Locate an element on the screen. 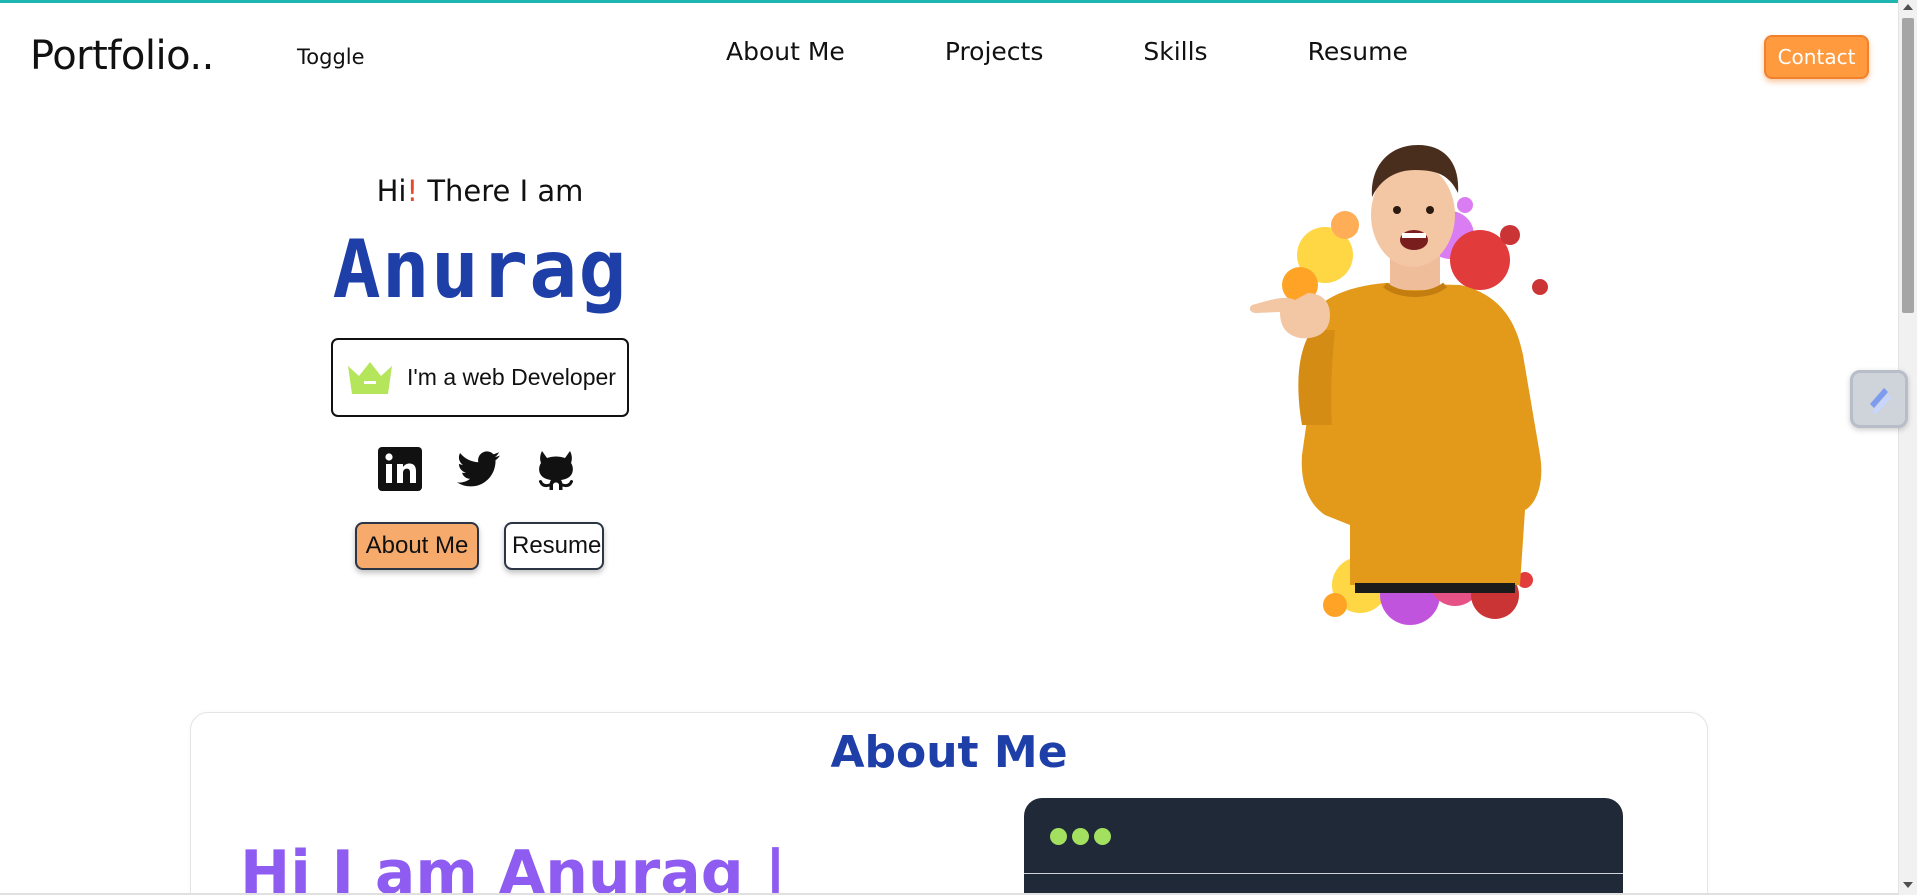  role-badge: I'm a web Developer is located at coordinates (480, 377).